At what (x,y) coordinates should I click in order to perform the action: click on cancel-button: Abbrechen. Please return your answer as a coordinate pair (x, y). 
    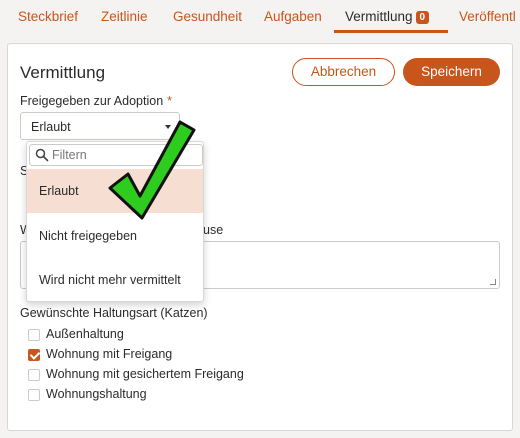
    Looking at the image, I should click on (343, 72).